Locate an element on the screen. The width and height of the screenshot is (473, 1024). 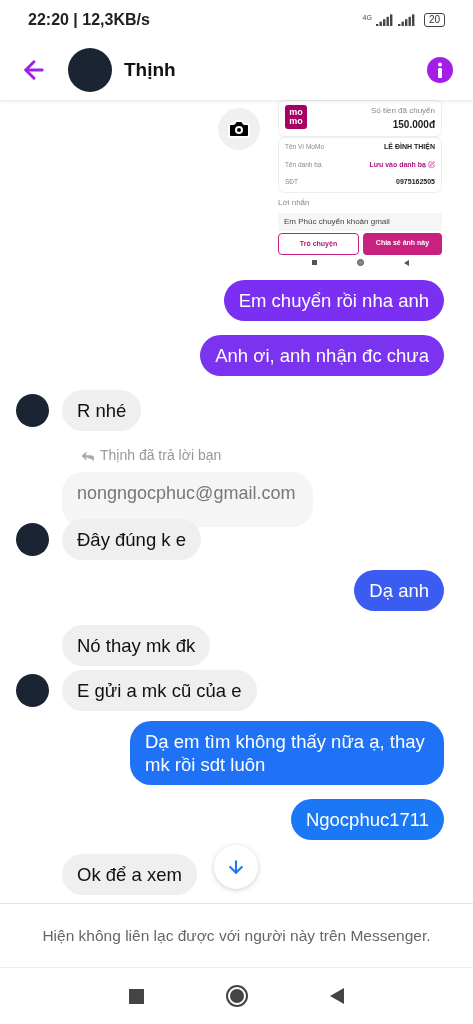
contact-name: Thịnh is located at coordinates (150, 70).